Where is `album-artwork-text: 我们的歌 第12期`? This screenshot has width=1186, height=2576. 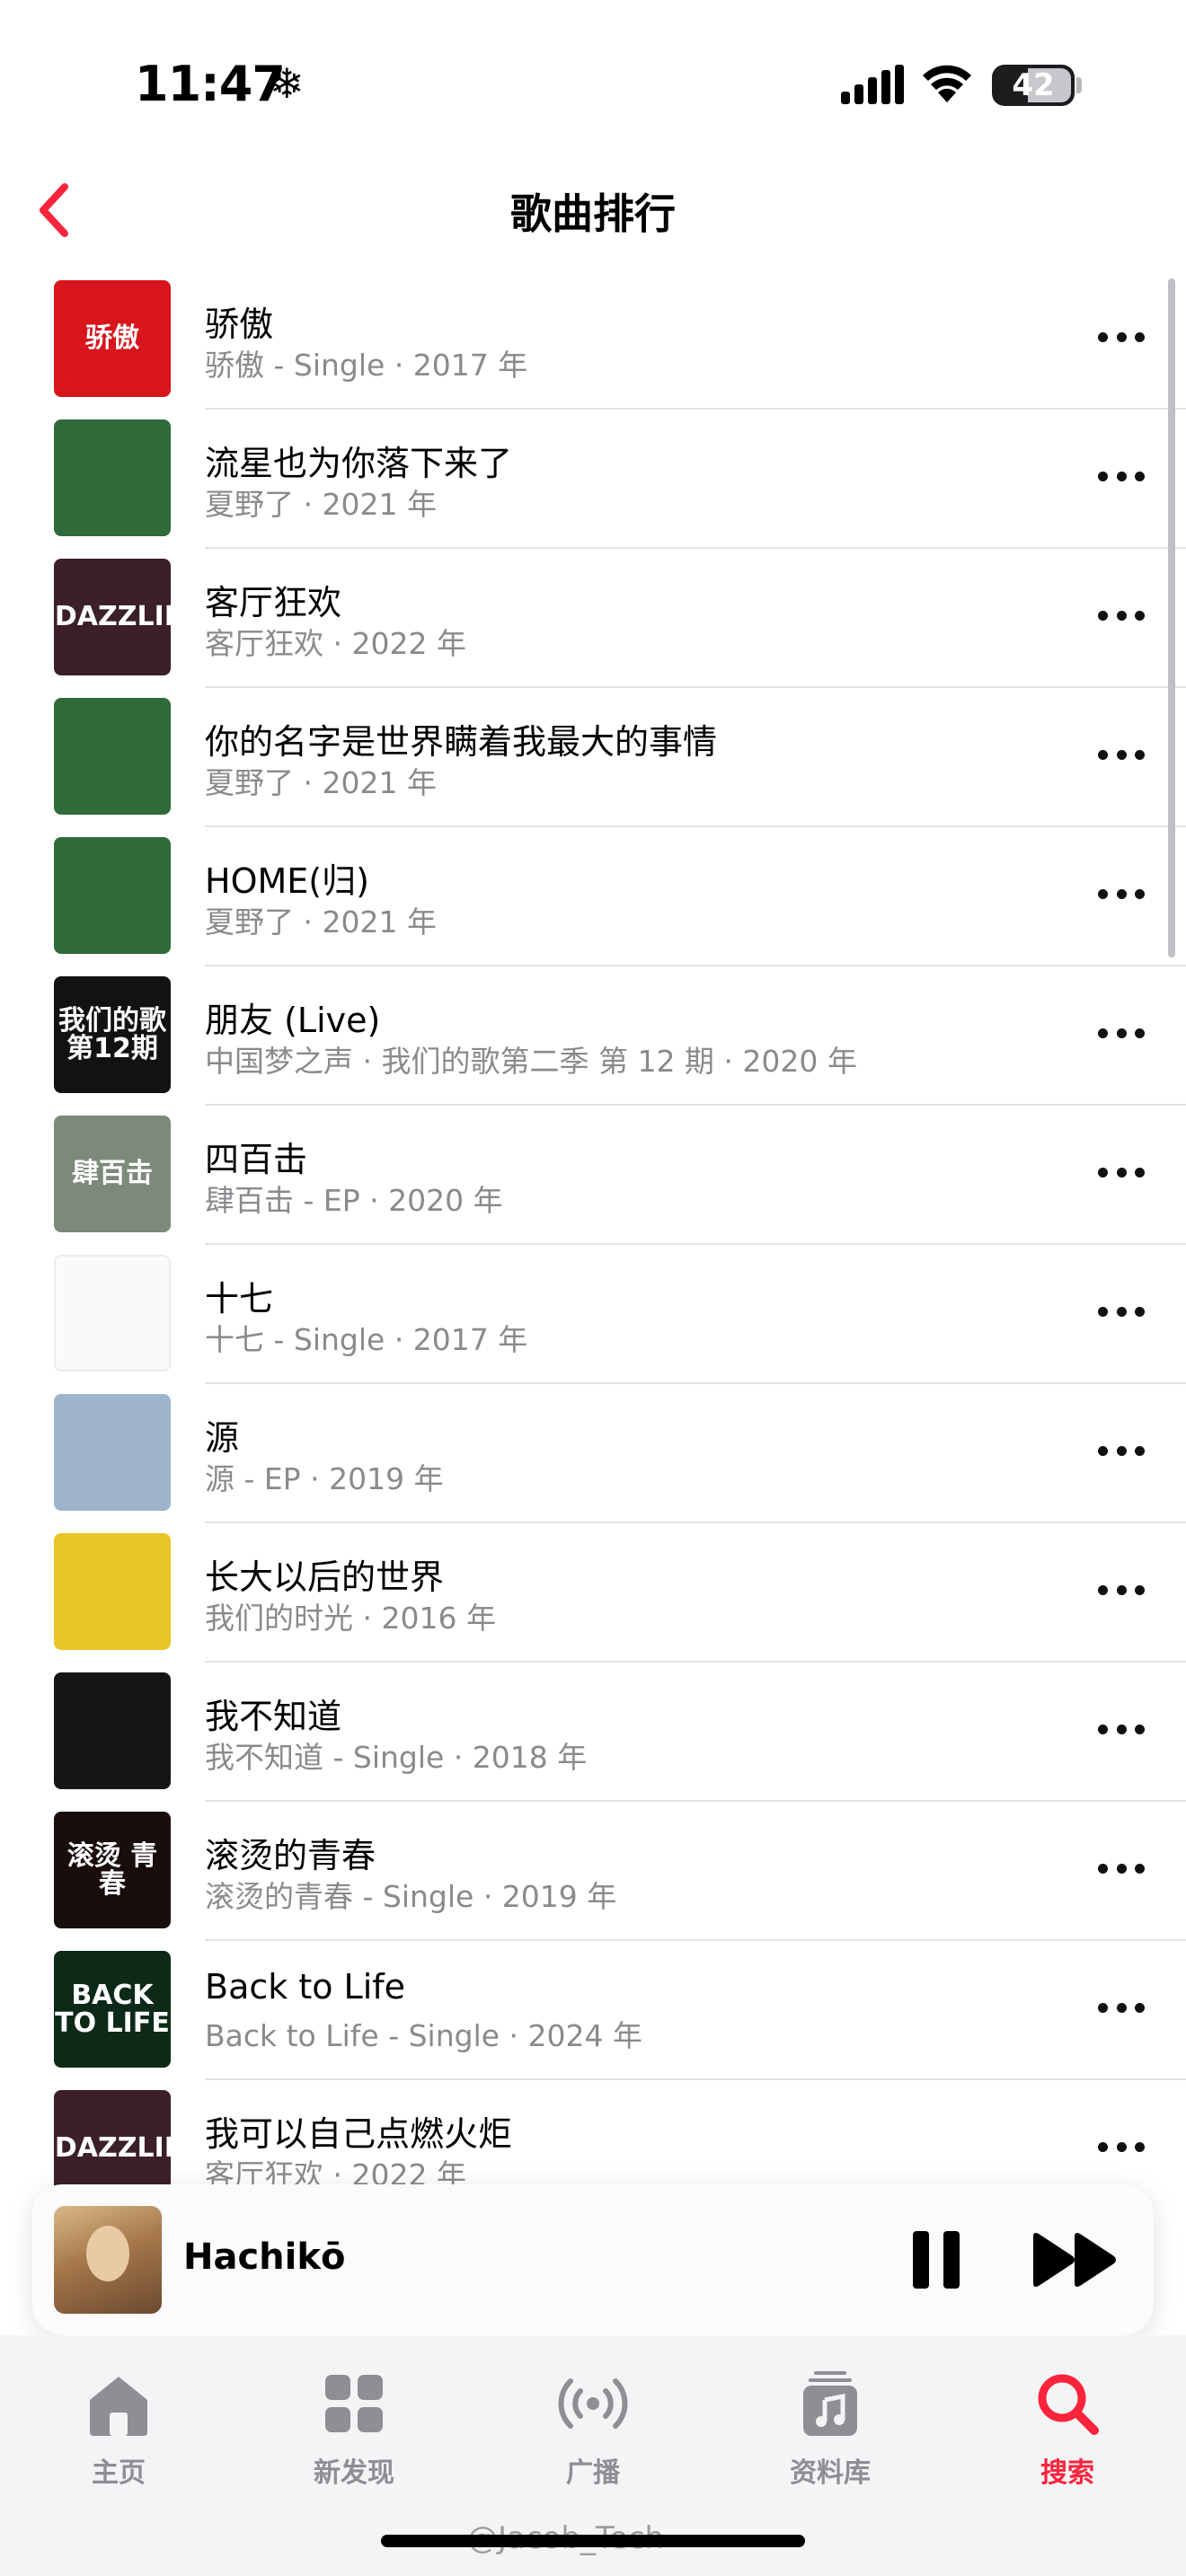 album-artwork-text: 我们的歌 第12期 is located at coordinates (112, 1034).